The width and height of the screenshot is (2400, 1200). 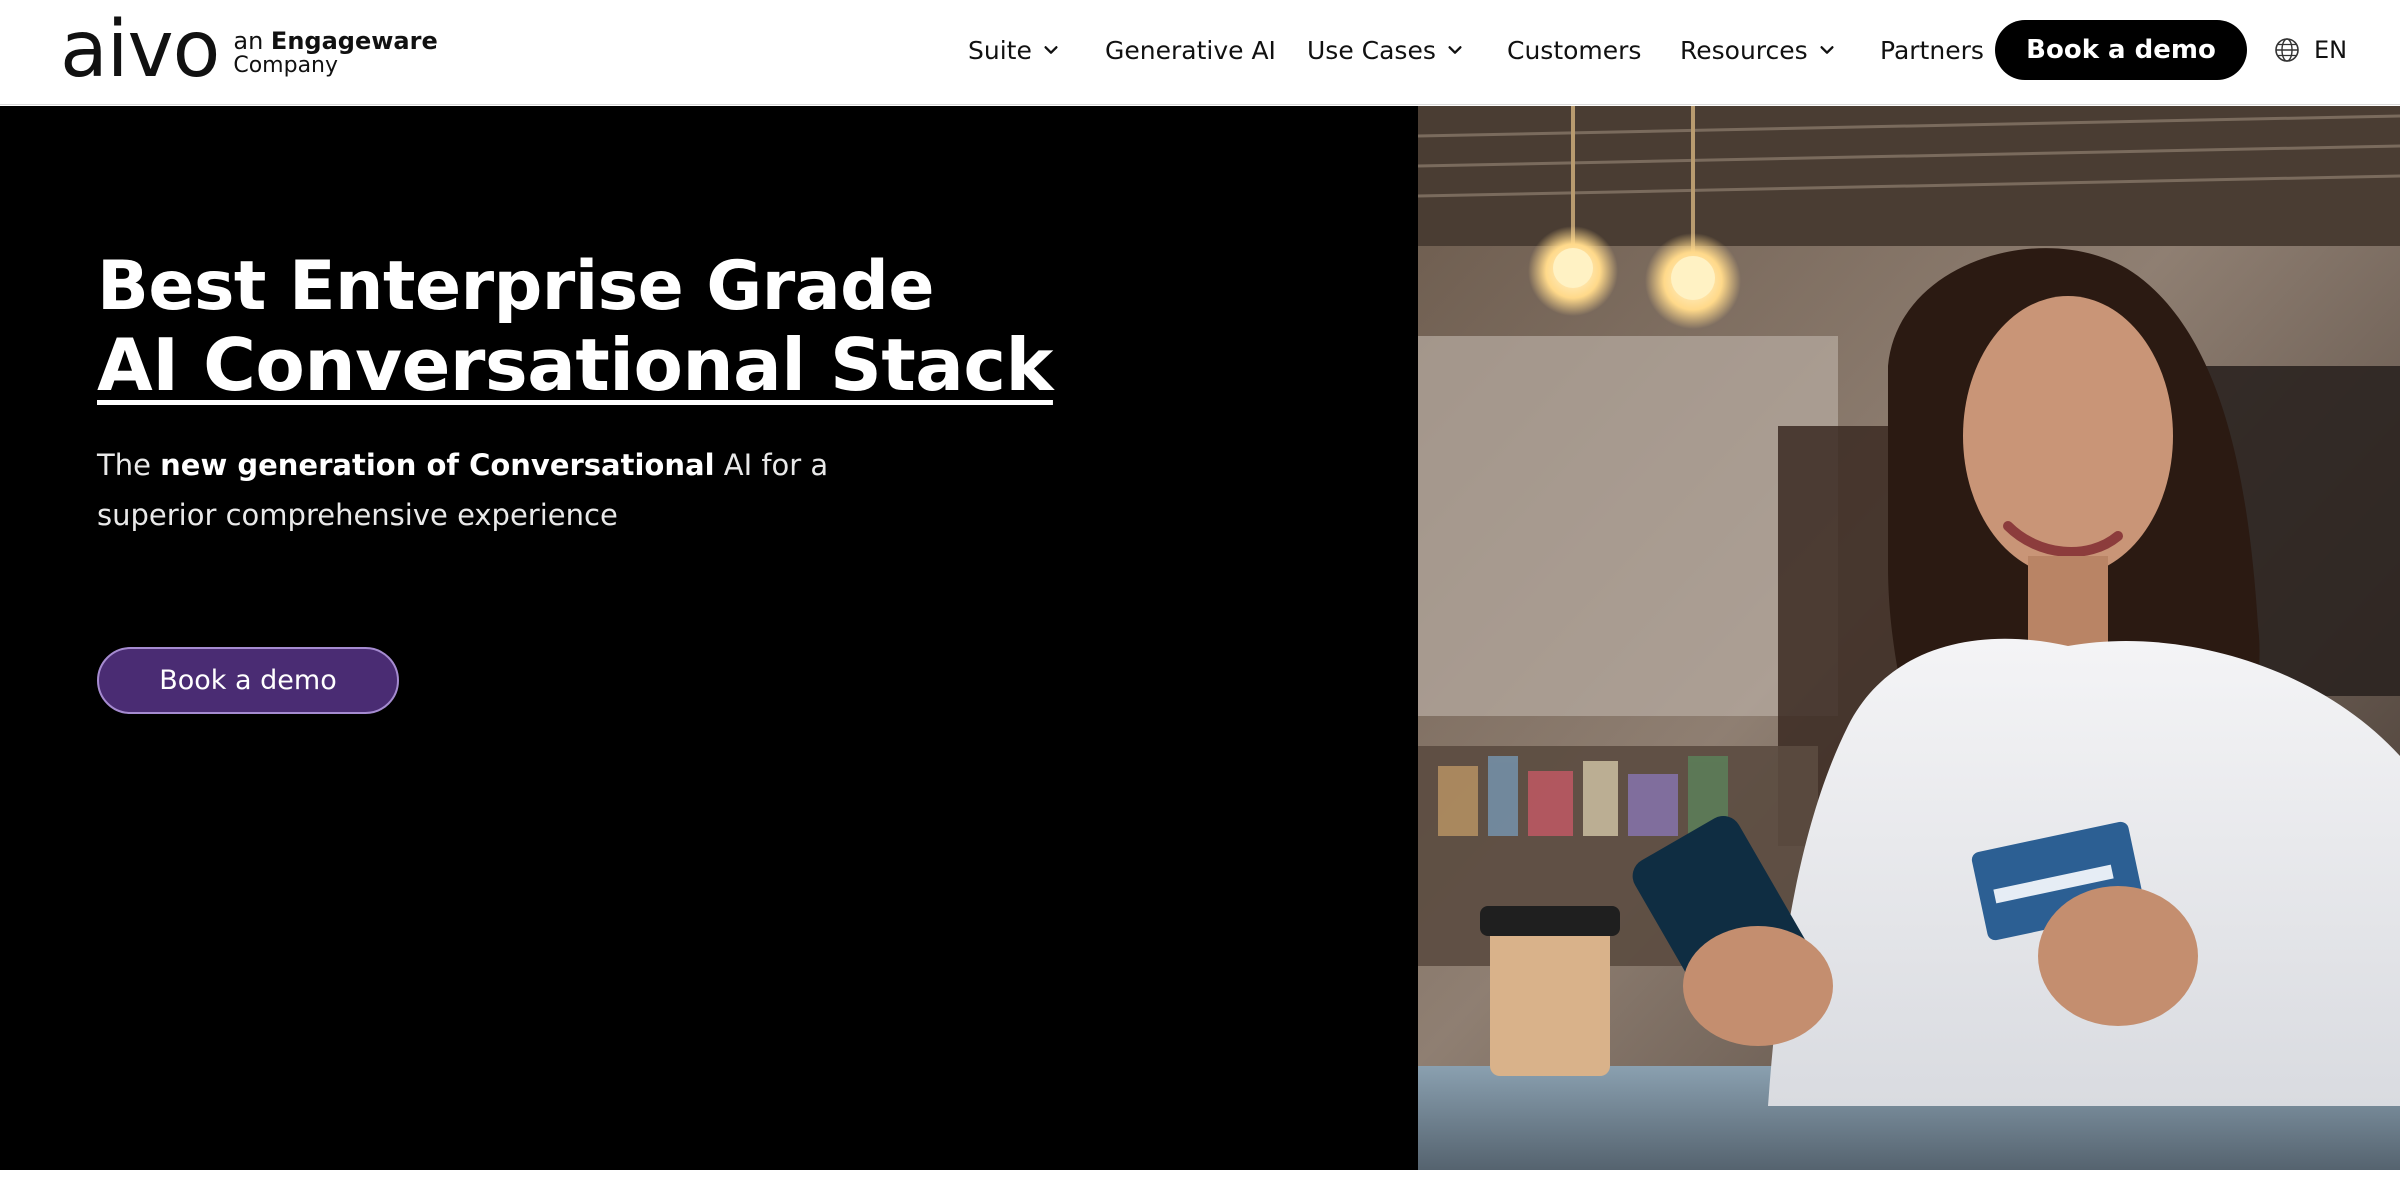 What do you see at coordinates (1200, 1185) in the screenshot?
I see `page-bottom-edge` at bounding box center [1200, 1185].